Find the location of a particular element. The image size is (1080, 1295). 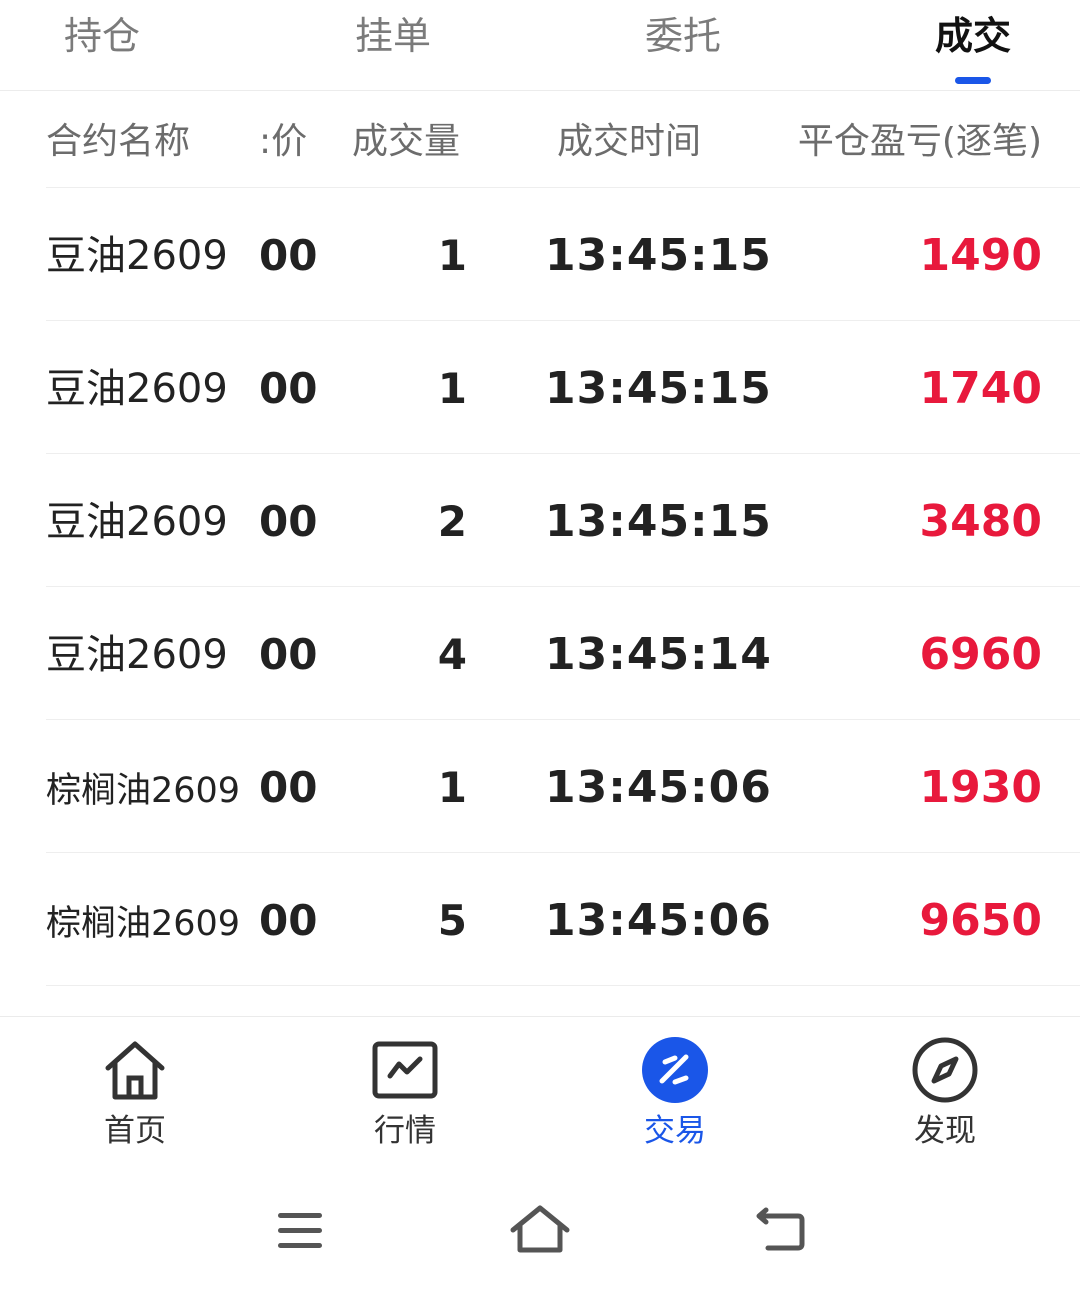

close-pnl: 1740 is located at coordinates (980, 388).